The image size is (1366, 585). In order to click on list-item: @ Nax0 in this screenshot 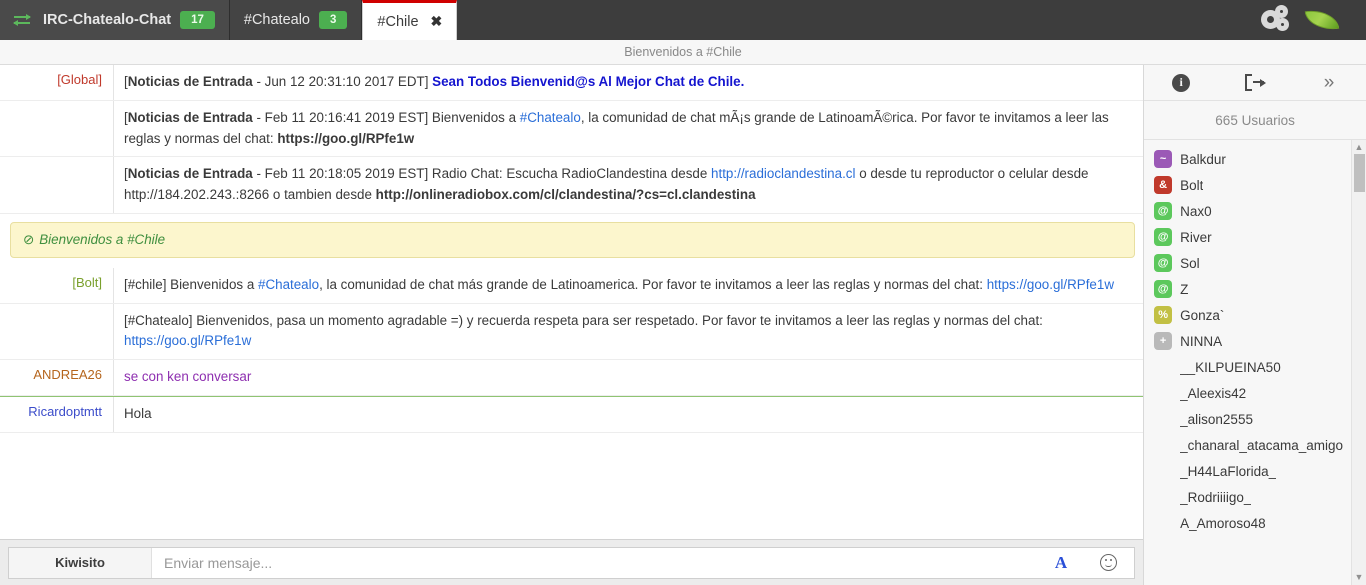, I will do `click(1247, 211)`.